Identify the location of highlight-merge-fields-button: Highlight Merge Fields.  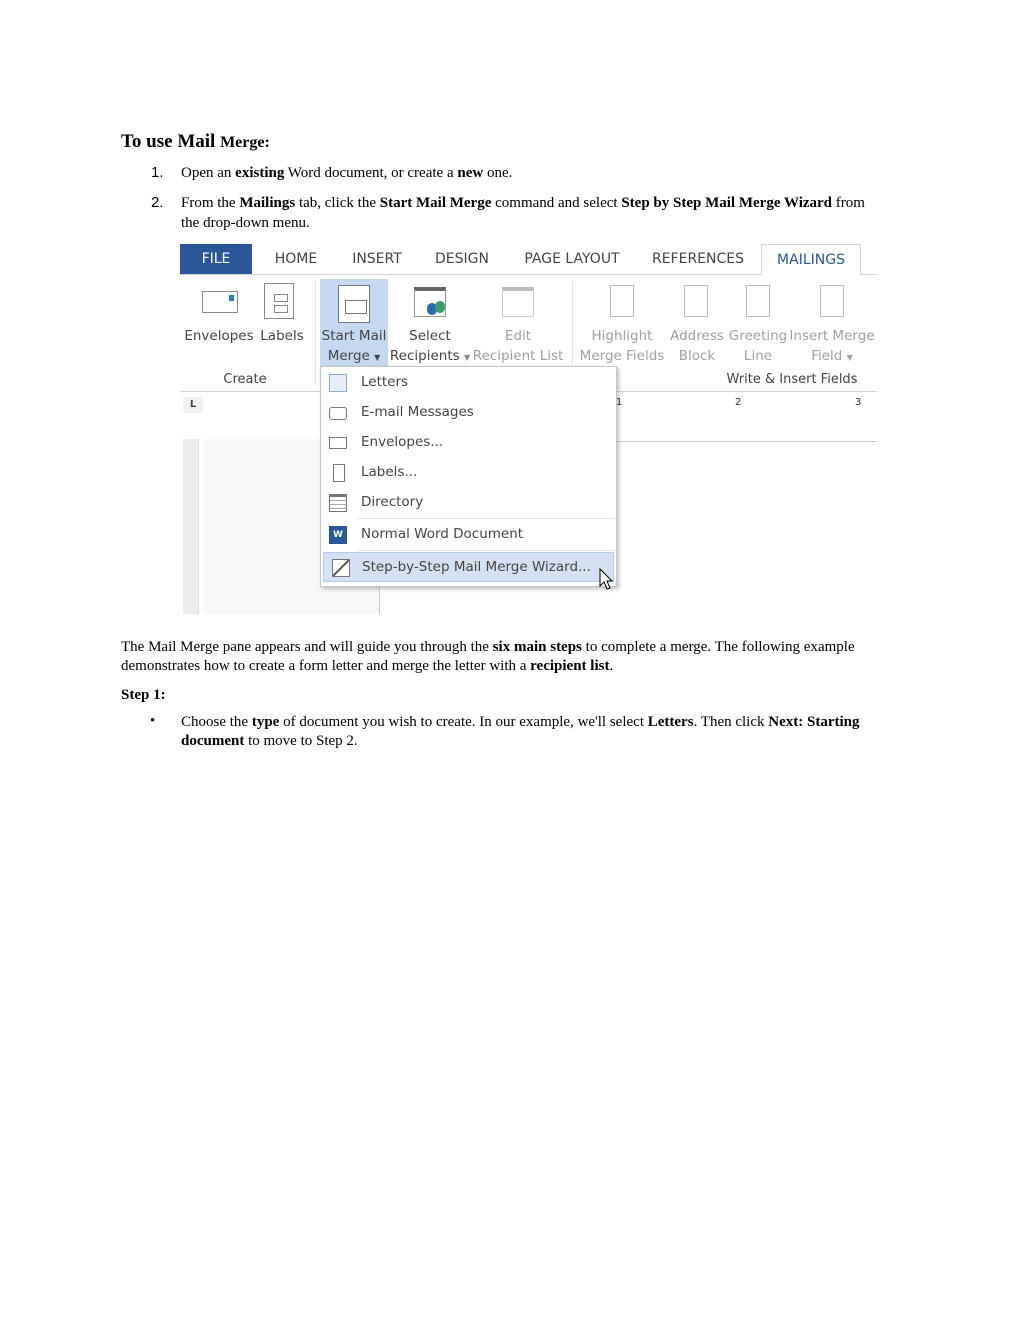
(622, 346).